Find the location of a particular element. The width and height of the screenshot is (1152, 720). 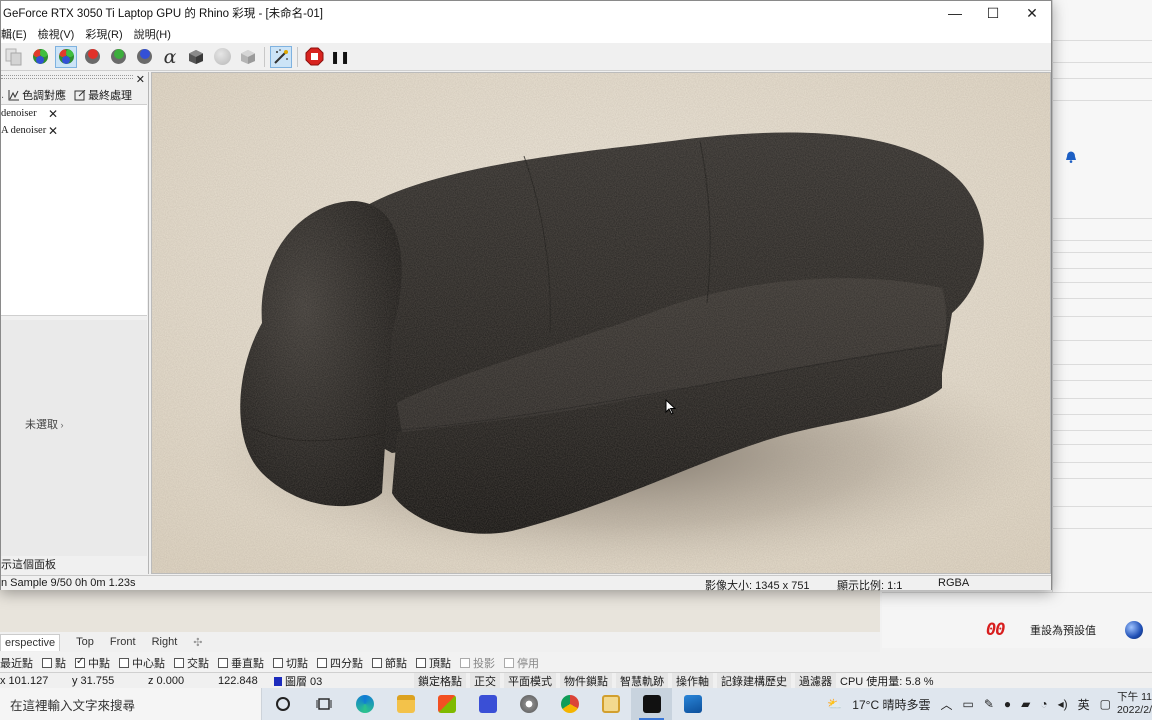

chevron-up-icon: ︿ is located at coordinates (946, 704).